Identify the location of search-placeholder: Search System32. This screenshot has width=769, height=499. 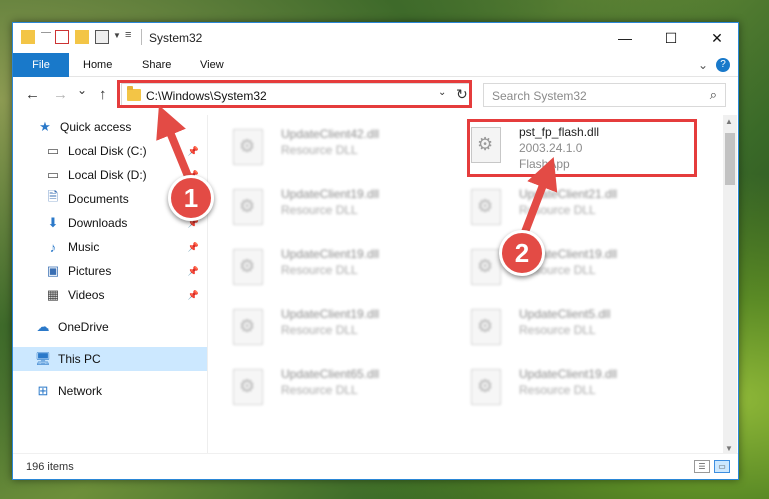
(539, 96).